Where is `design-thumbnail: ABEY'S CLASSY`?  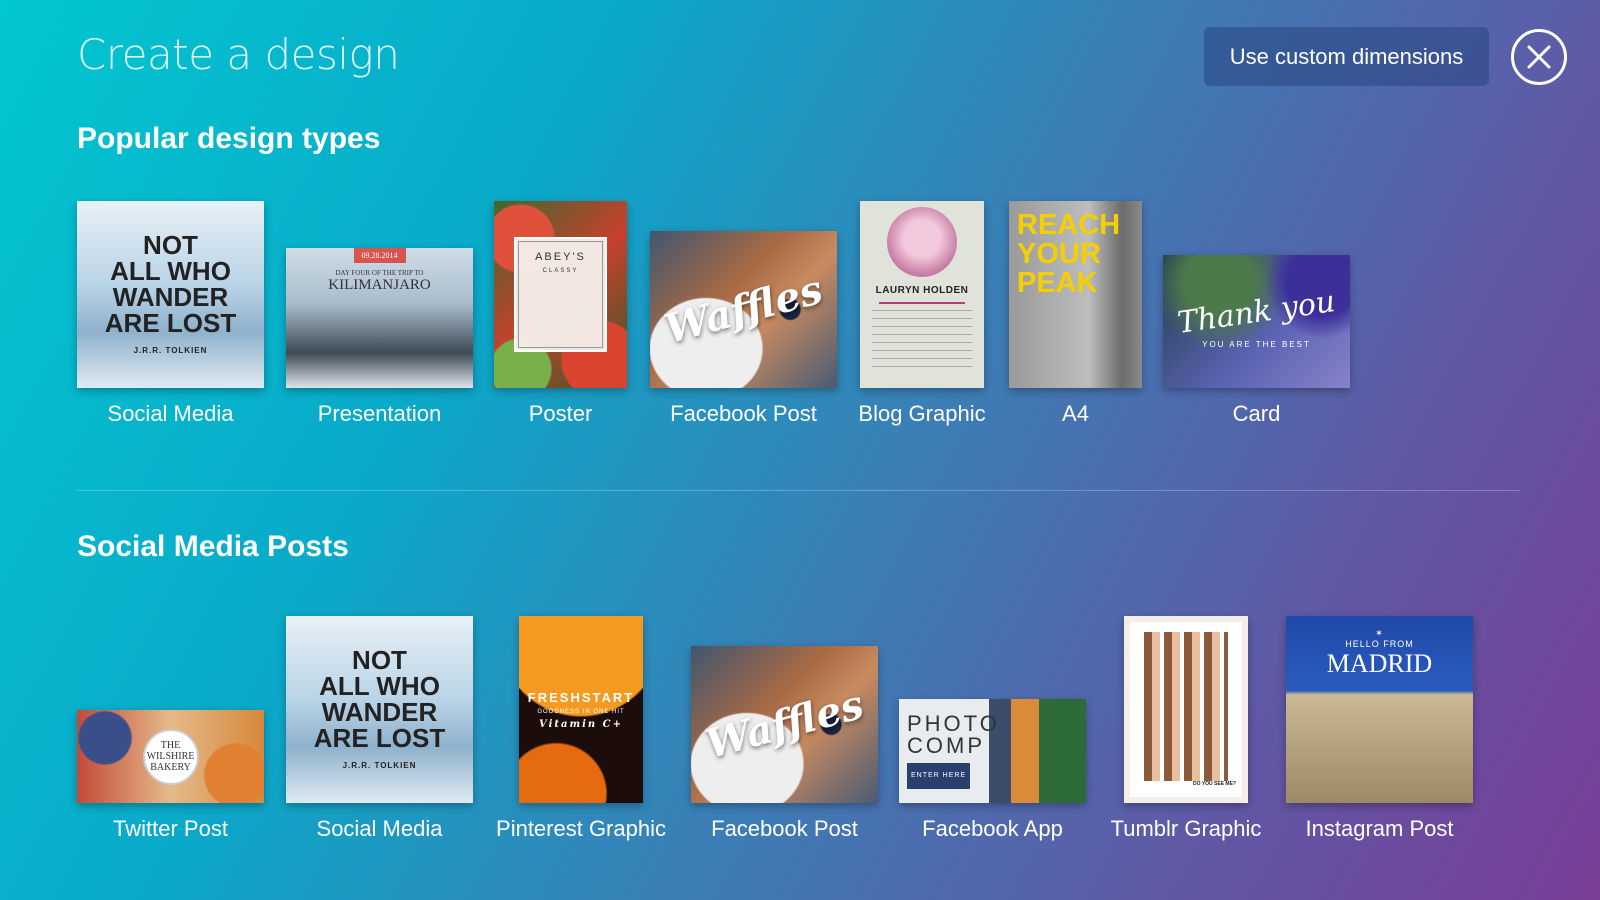 design-thumbnail: ABEY'S CLASSY is located at coordinates (560, 294).